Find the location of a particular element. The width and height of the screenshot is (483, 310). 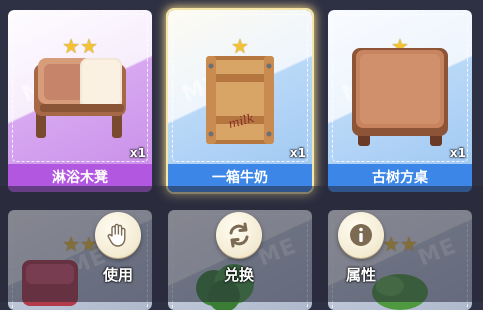

hand-icon is located at coordinates (118, 235).